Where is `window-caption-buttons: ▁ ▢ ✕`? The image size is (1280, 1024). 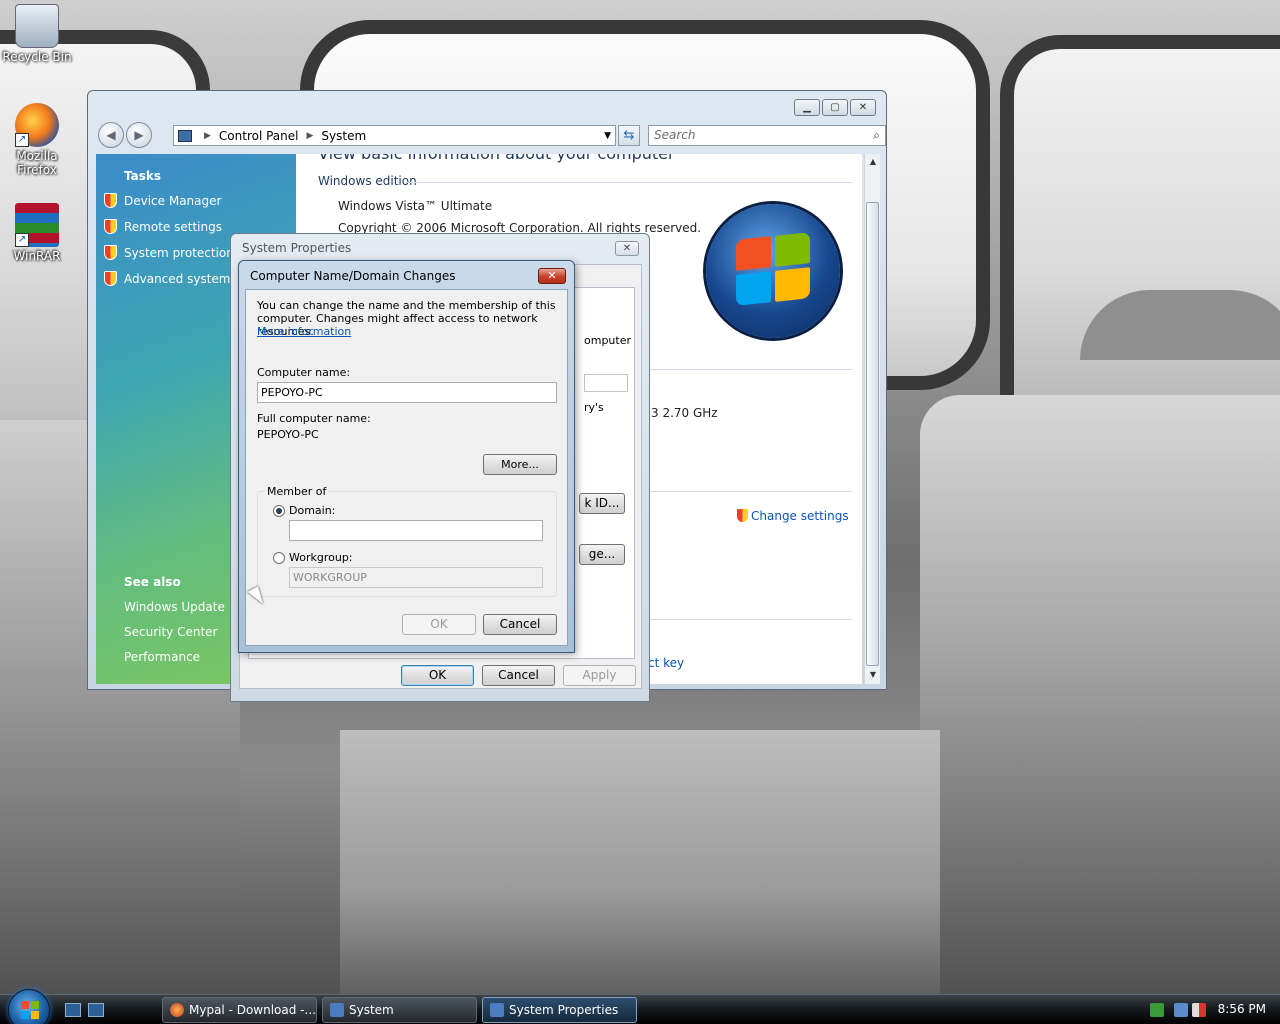
window-caption-buttons: ▁ ▢ ✕ is located at coordinates (835, 107).